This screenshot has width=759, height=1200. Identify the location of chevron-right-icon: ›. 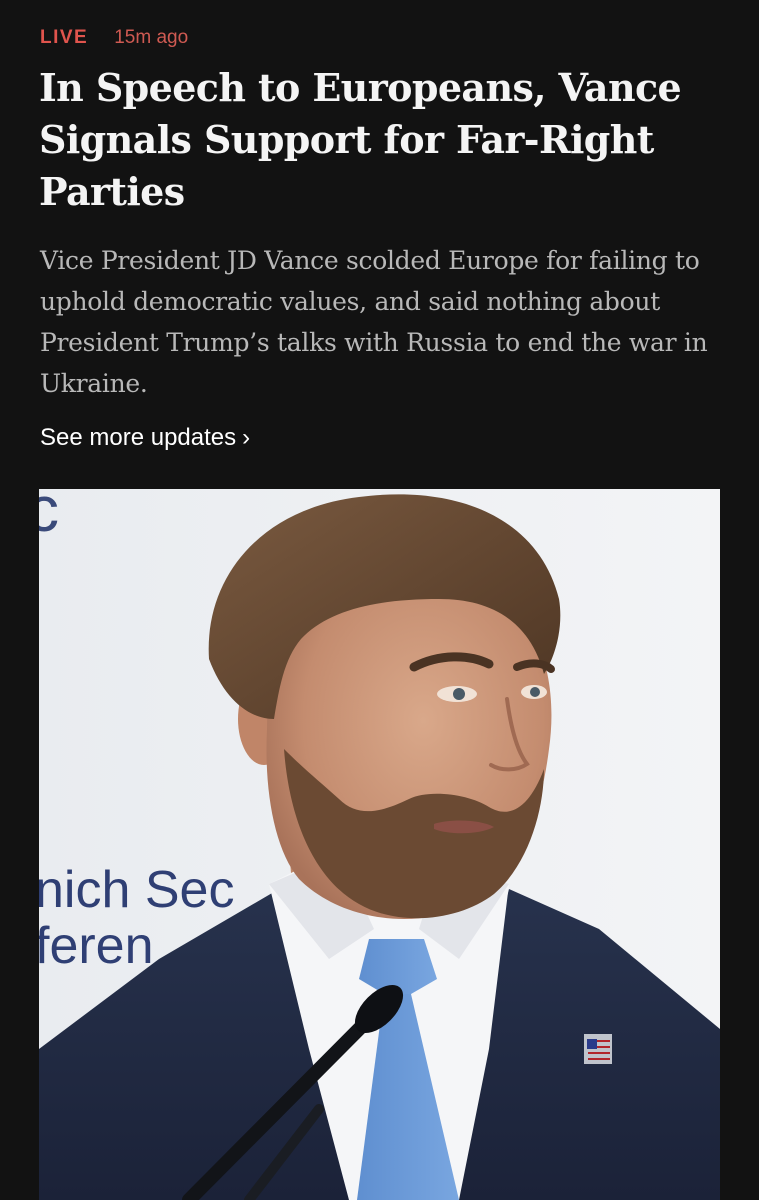
(246, 437).